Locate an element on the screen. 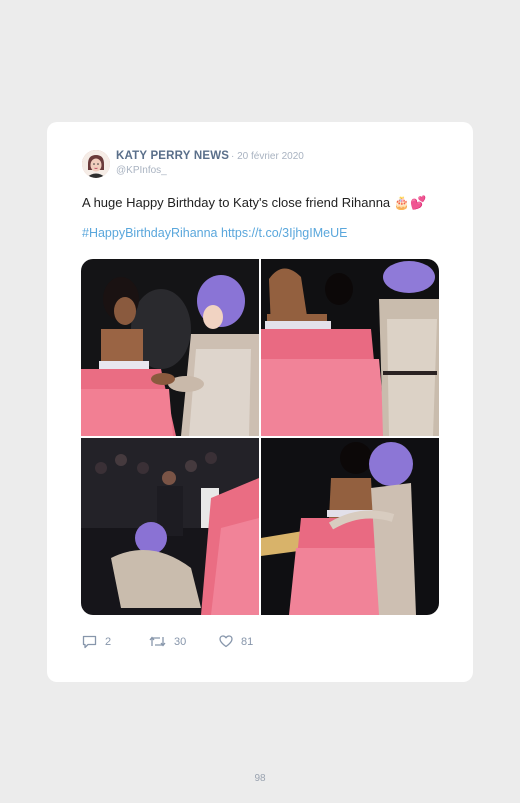  tweet-date: · 20 février 2020 is located at coordinates (267, 156).